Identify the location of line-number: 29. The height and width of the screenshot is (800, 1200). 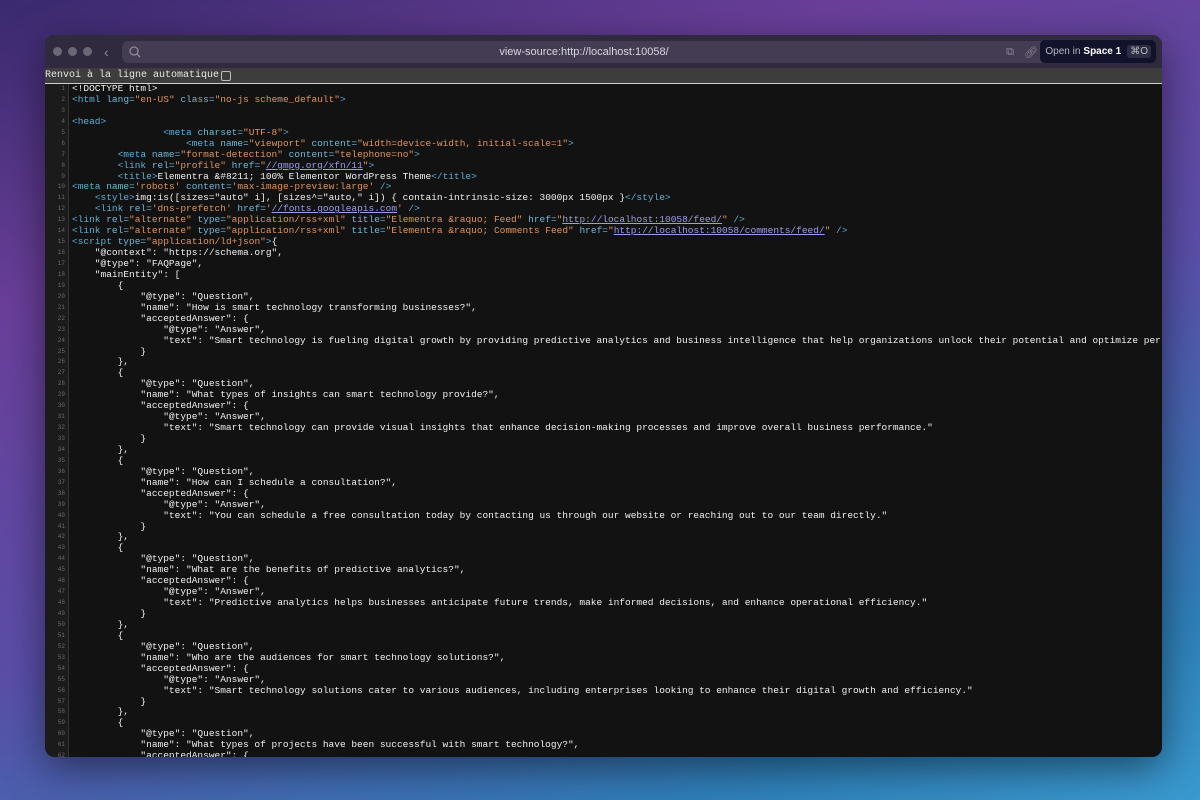
(57, 396).